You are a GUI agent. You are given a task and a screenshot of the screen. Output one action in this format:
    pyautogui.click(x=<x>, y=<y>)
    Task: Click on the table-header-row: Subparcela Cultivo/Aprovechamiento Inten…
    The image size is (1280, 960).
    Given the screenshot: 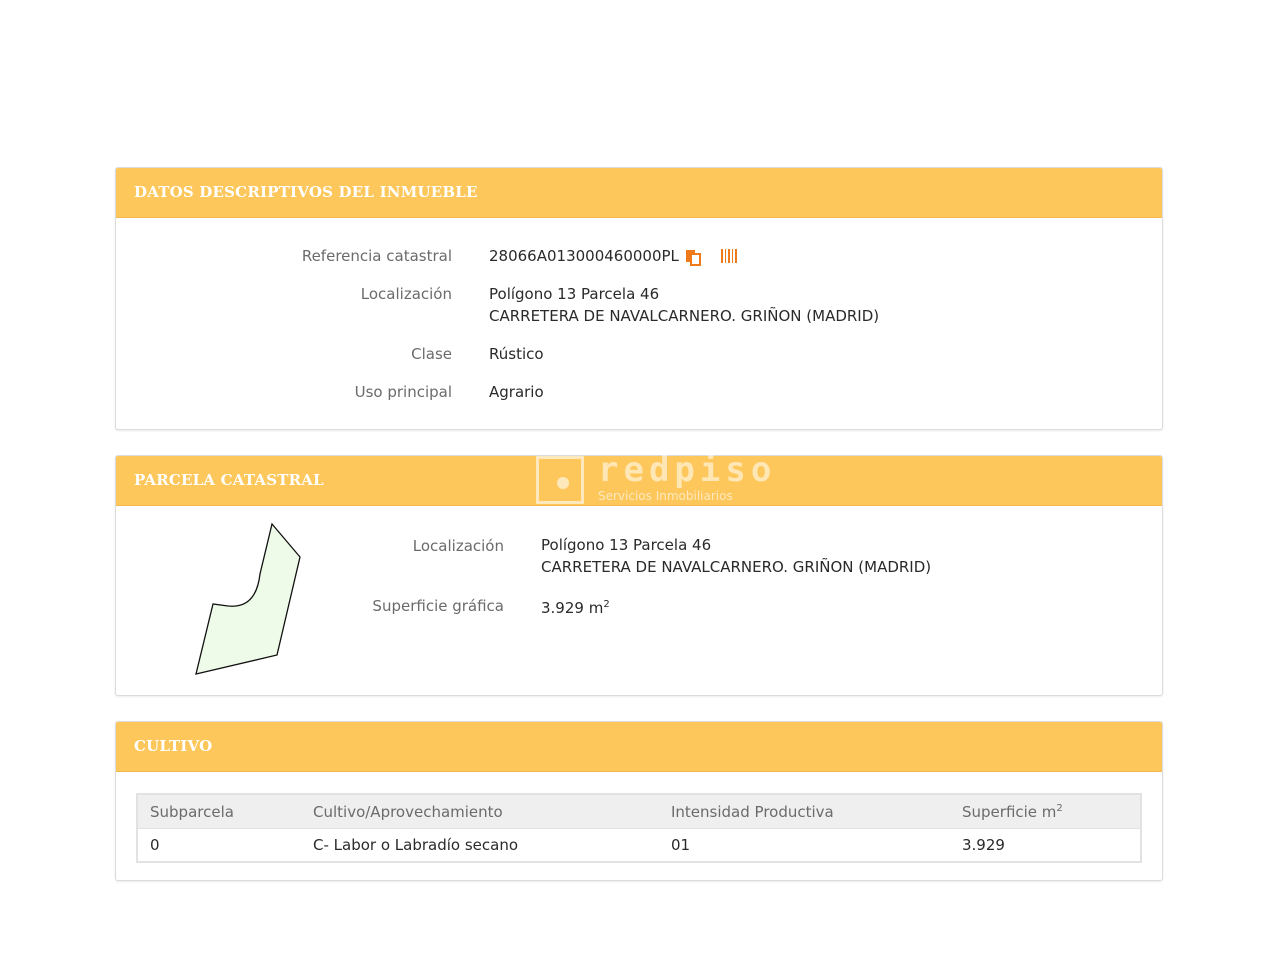 What is the action you would take?
    pyautogui.click(x=639, y=811)
    